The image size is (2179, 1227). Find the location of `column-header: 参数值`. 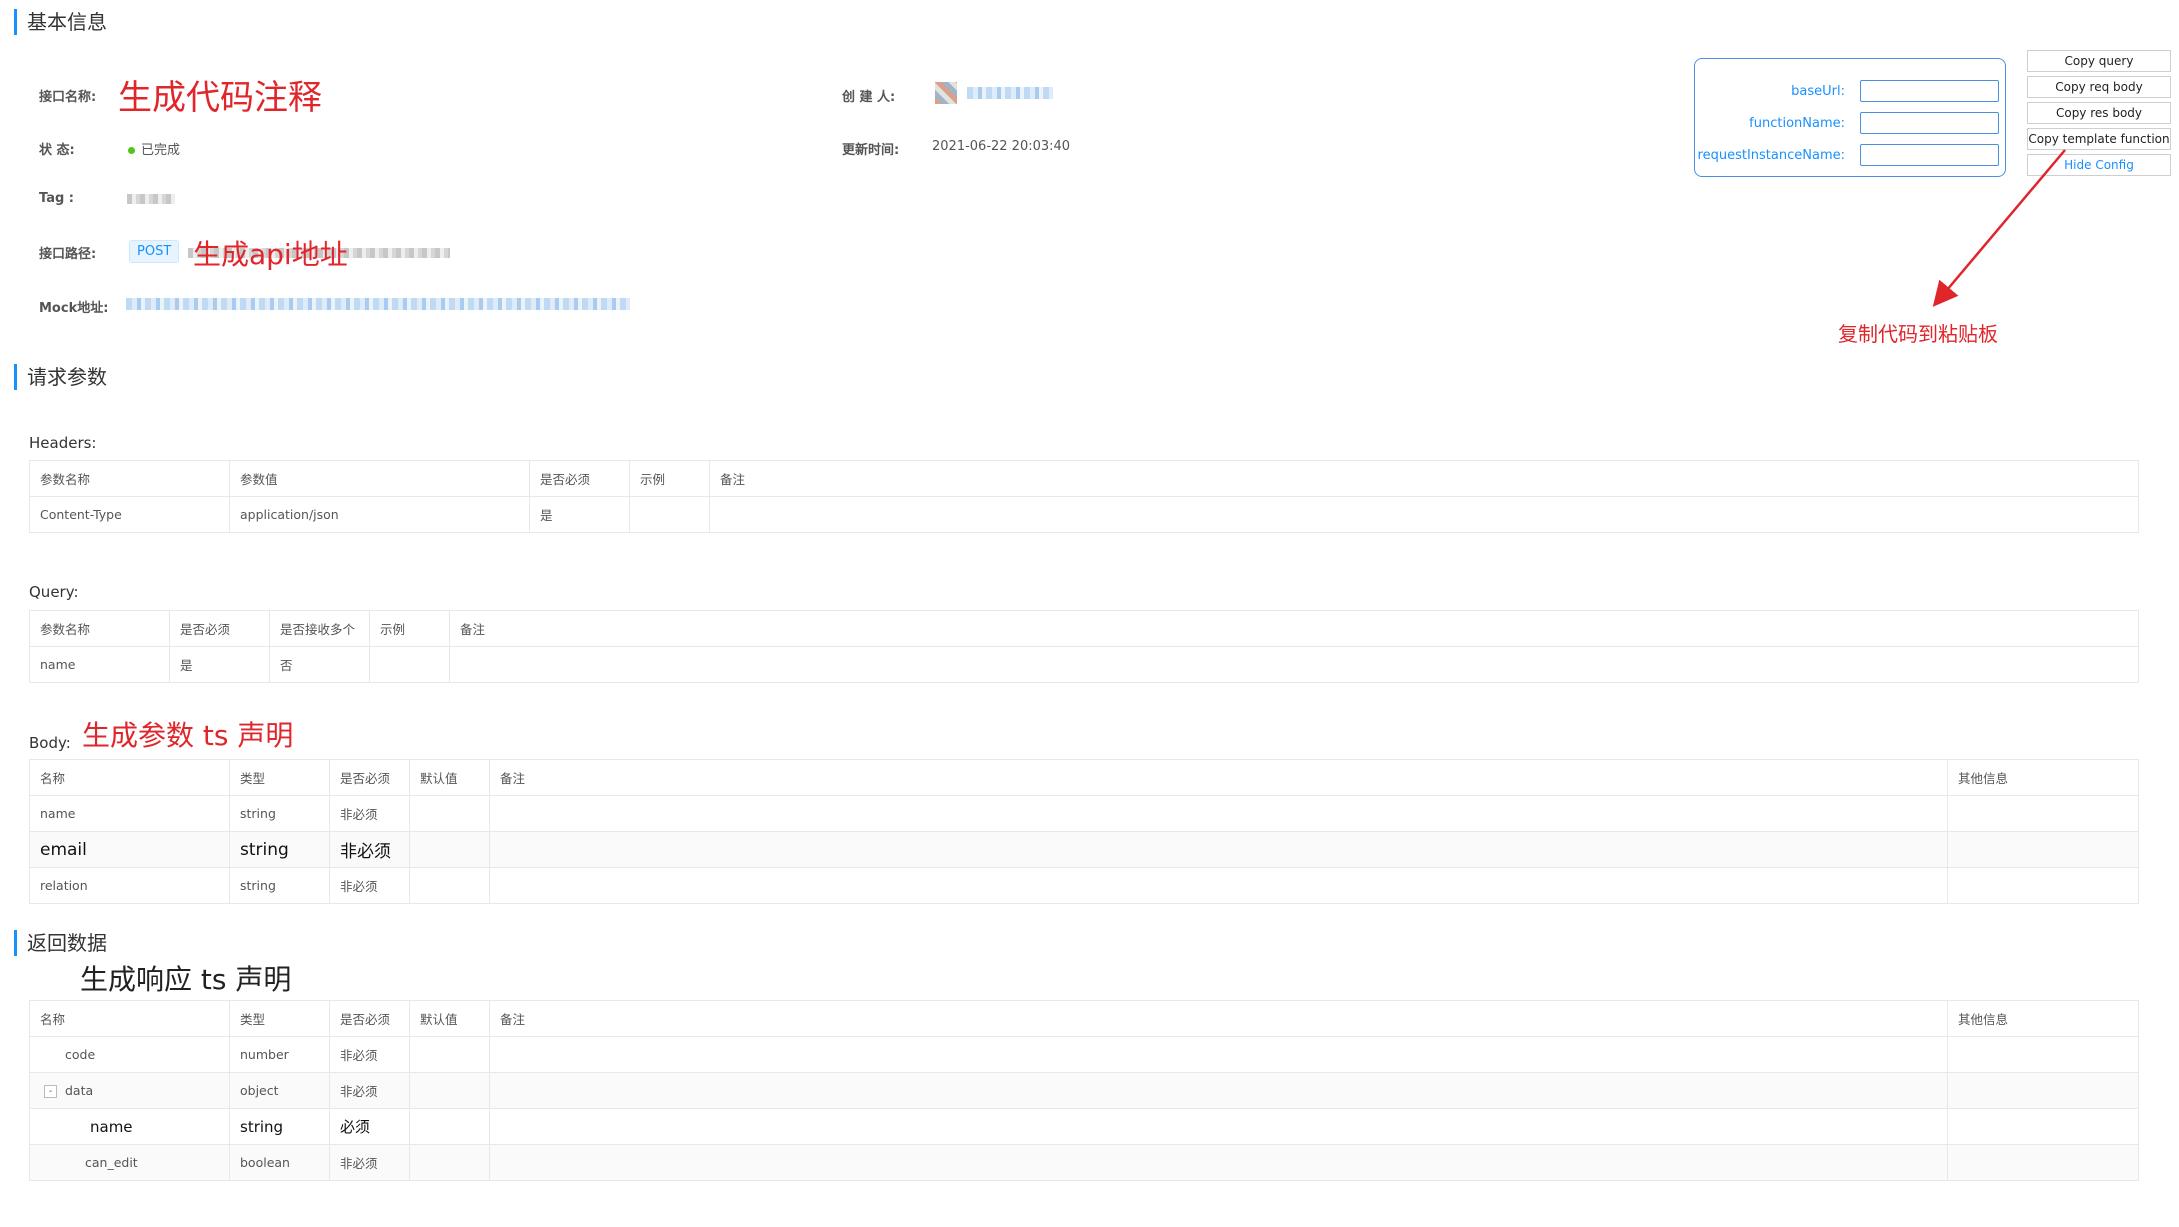

column-header: 参数值 is located at coordinates (379, 478).